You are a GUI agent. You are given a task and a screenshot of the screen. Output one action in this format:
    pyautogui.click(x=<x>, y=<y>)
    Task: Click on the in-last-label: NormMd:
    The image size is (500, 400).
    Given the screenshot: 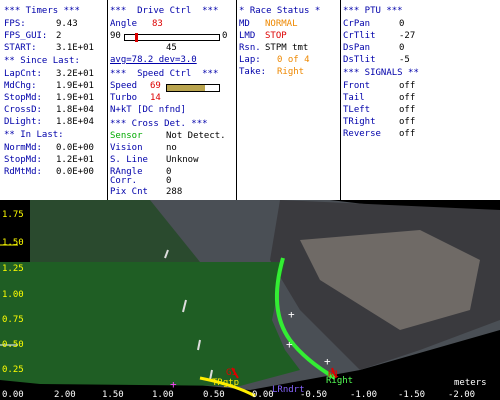 What is the action you would take?
    pyautogui.click(x=23, y=148)
    